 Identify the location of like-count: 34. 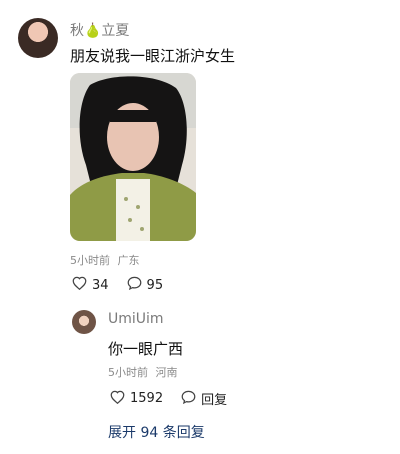
(100, 285).